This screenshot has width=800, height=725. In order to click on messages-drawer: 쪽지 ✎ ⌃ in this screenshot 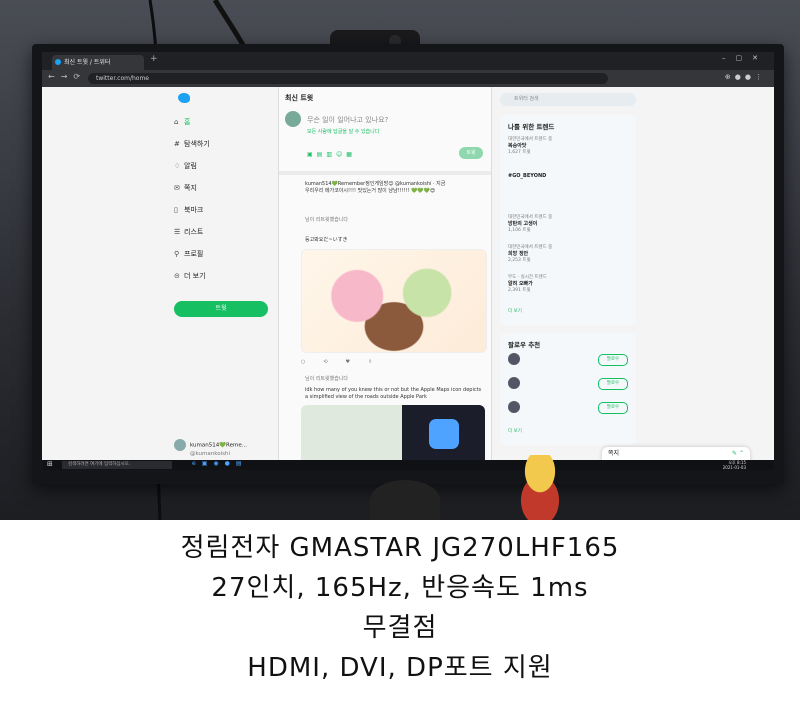, I will do `click(676, 454)`.